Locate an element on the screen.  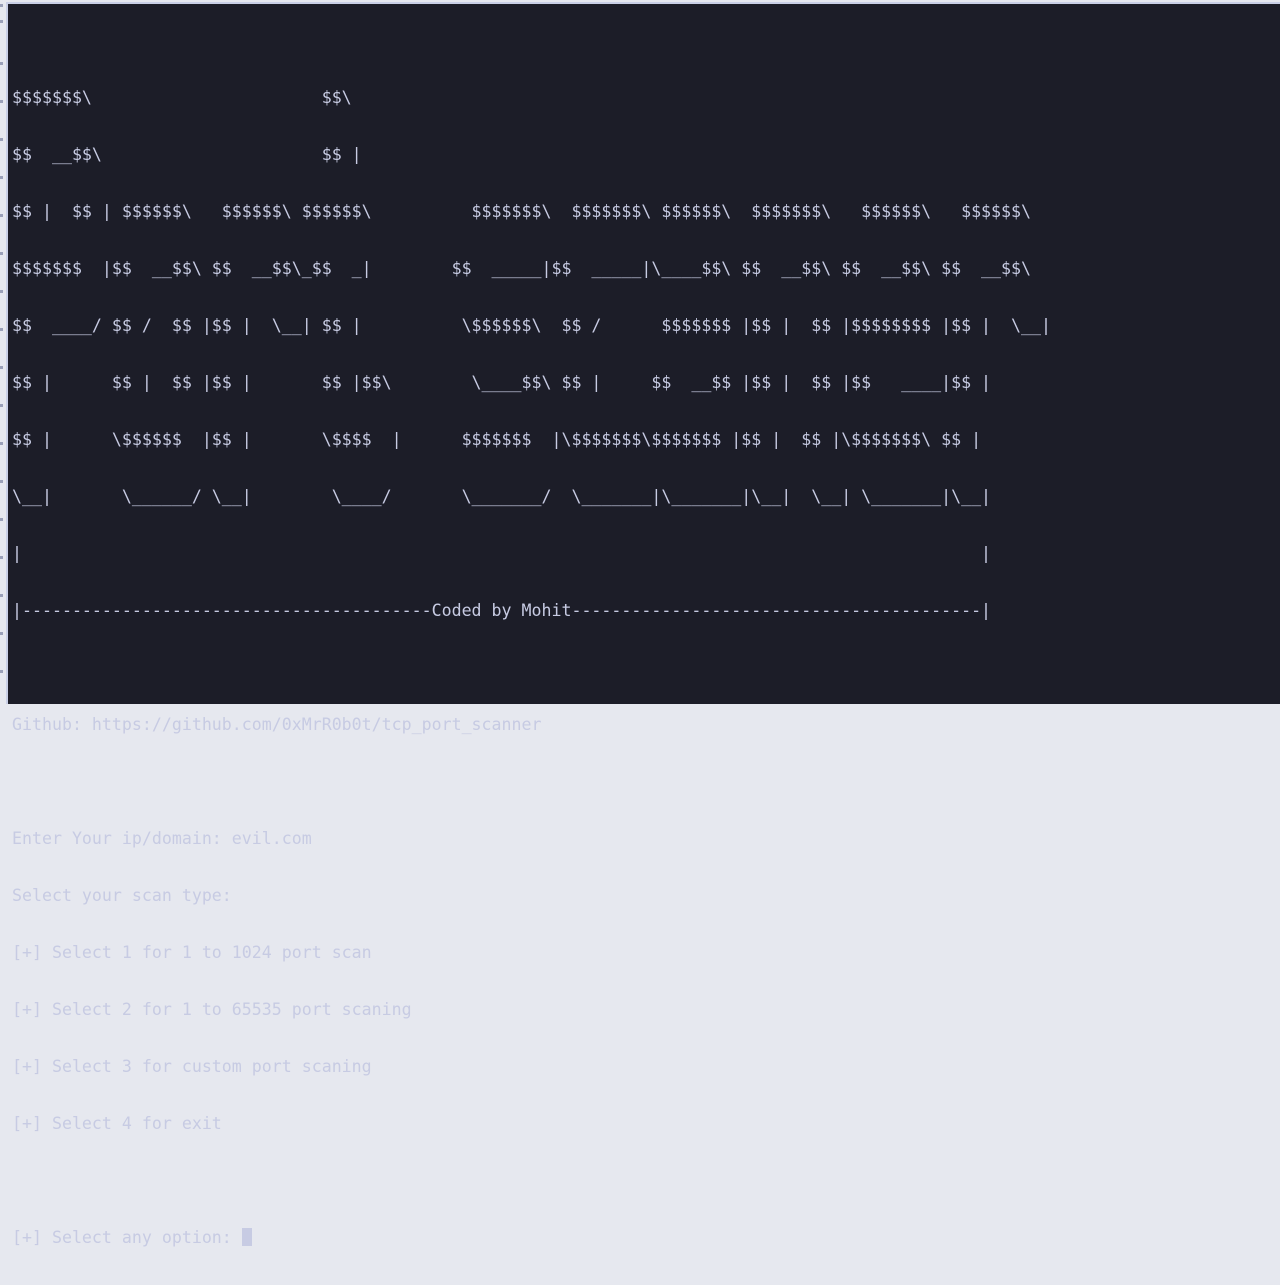
option-line: [+] Select 4 for exit is located at coordinates (117, 1123).